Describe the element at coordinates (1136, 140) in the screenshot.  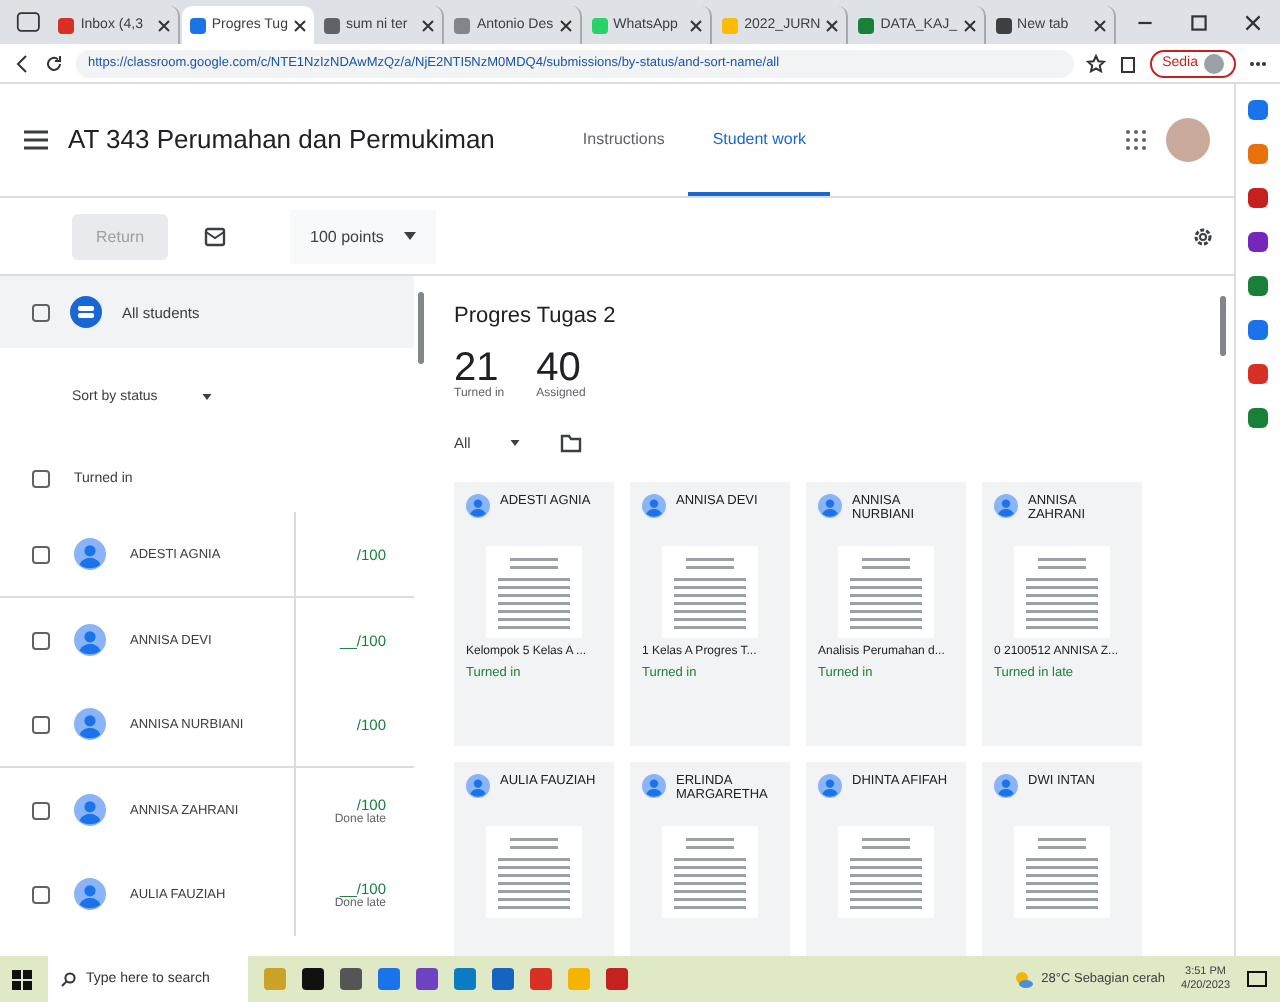
I see `apps-grid-icon` at that location.